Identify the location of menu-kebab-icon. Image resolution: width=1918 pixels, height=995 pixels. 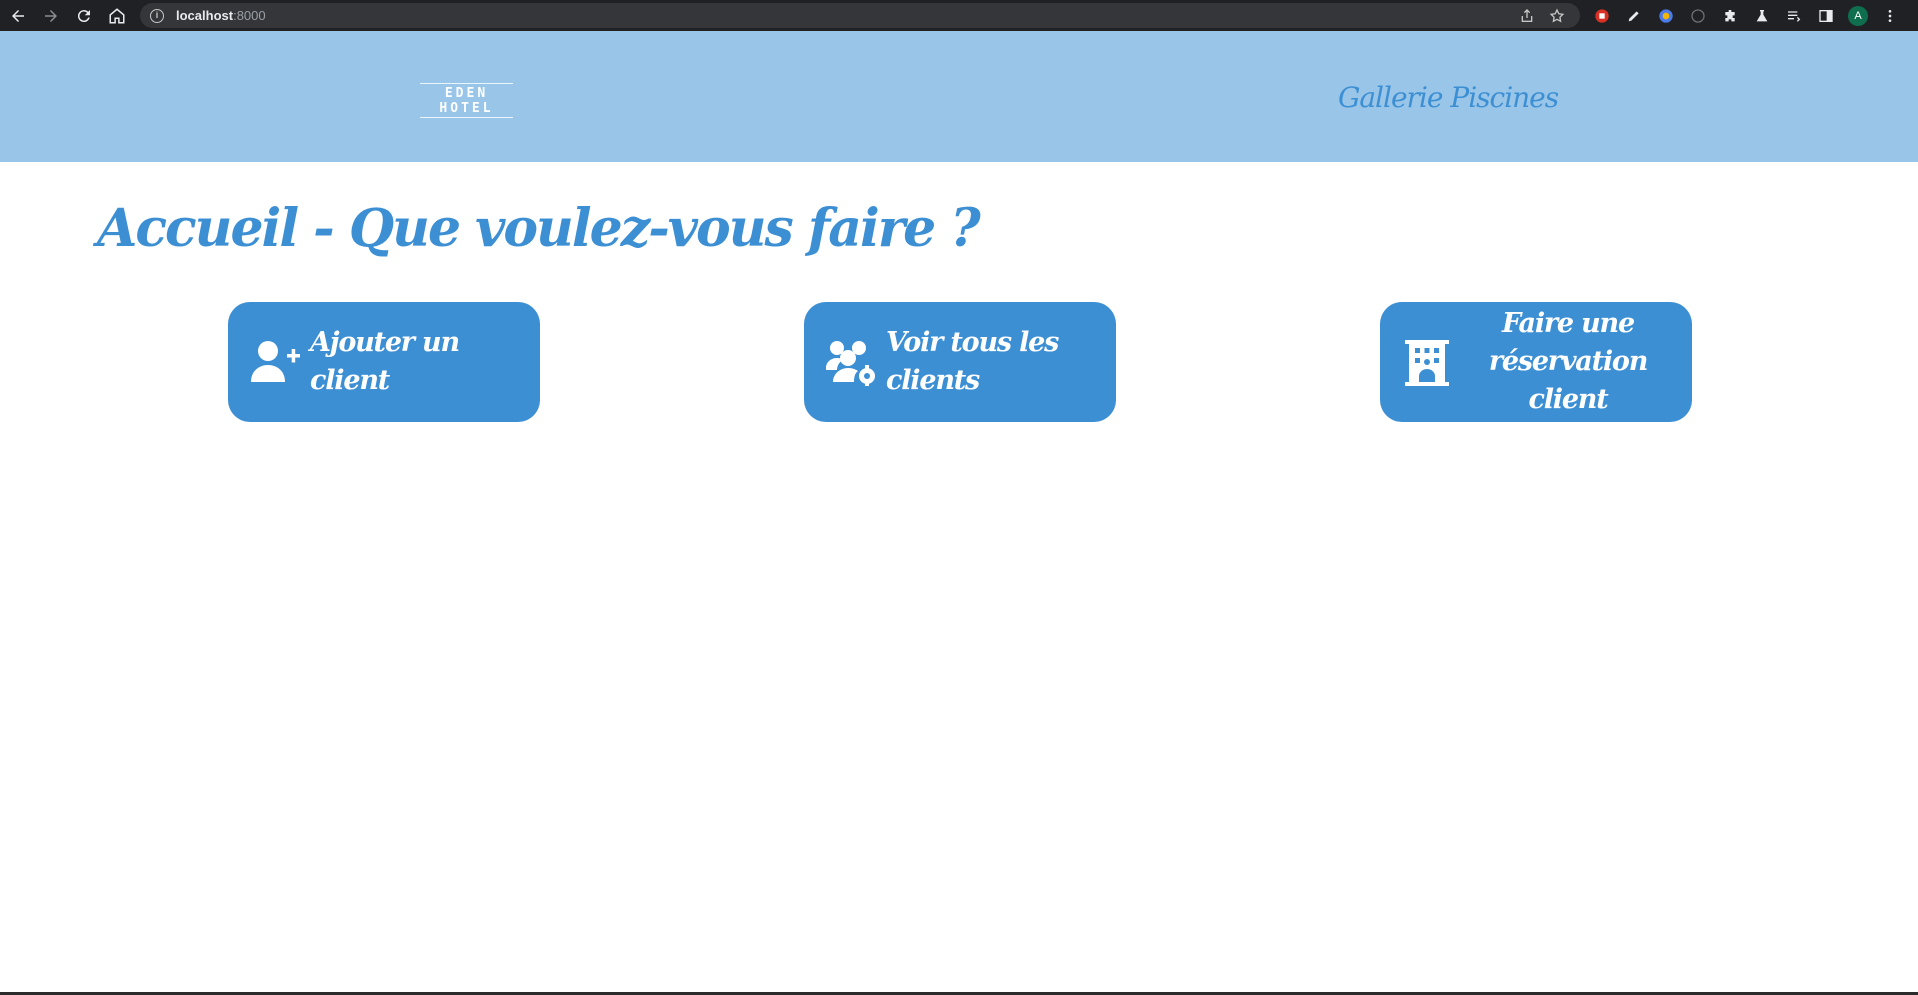
(1890, 15).